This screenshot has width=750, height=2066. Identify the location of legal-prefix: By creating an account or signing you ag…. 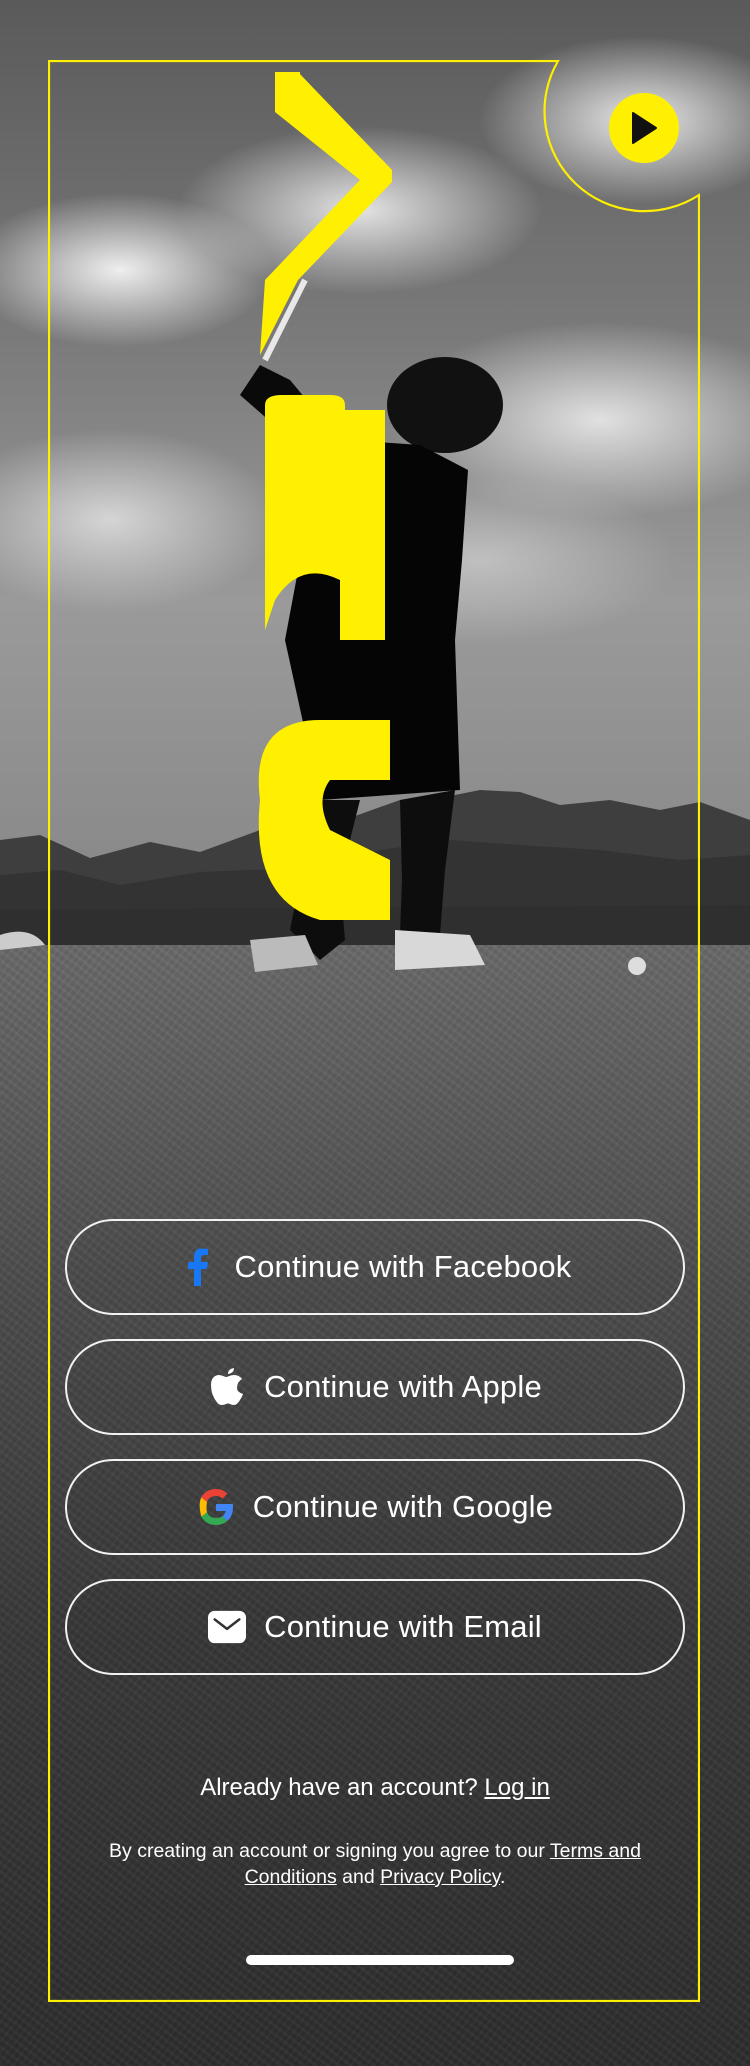
(327, 1851).